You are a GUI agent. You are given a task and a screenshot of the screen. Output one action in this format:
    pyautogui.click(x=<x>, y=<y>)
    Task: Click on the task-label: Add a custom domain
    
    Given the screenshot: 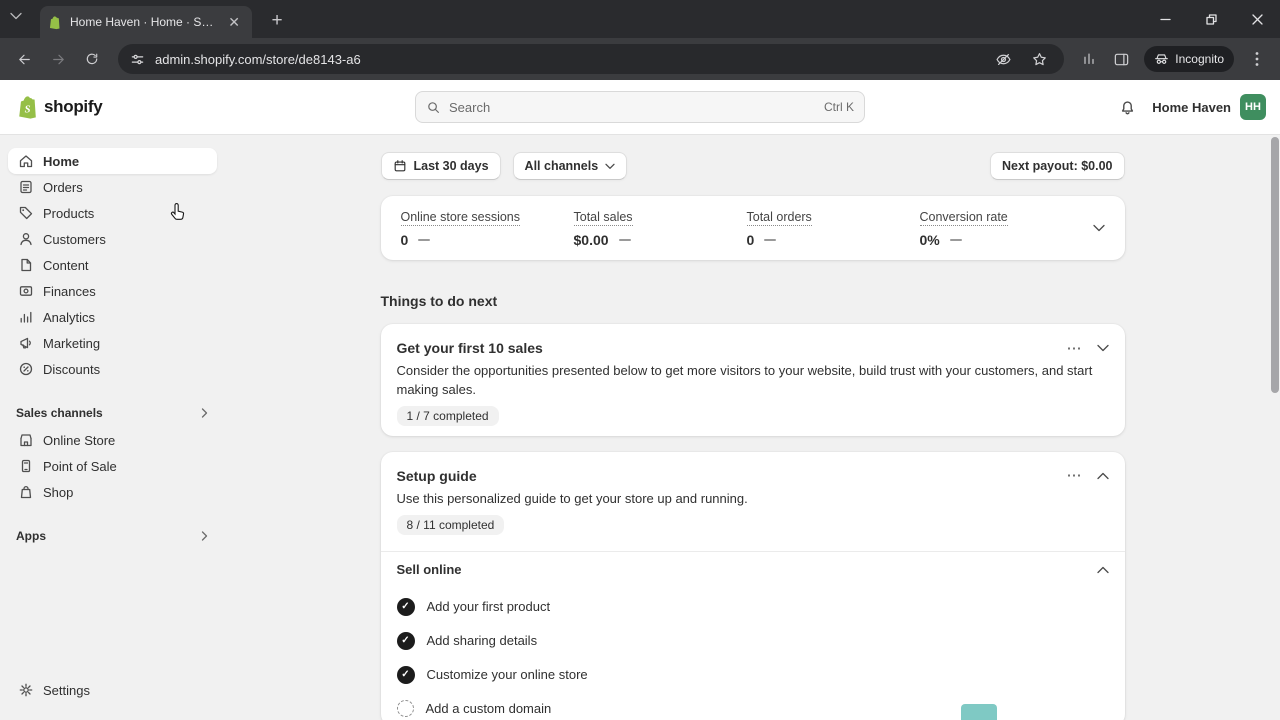 What is the action you would take?
    pyautogui.click(x=488, y=709)
    